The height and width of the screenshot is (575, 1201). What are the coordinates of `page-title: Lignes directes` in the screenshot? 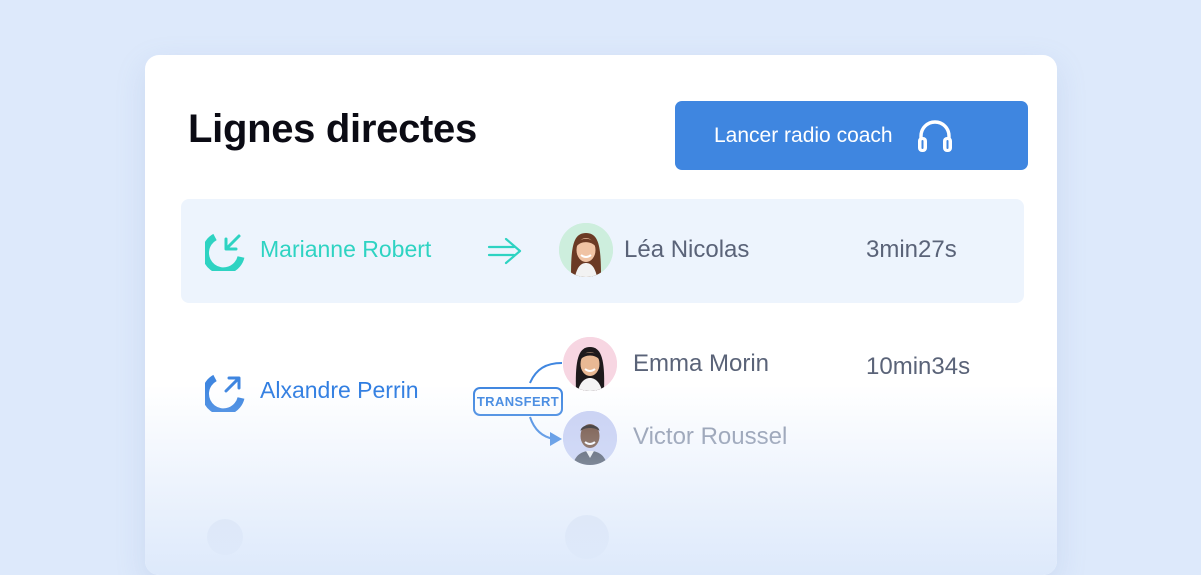 It's located at (332, 129).